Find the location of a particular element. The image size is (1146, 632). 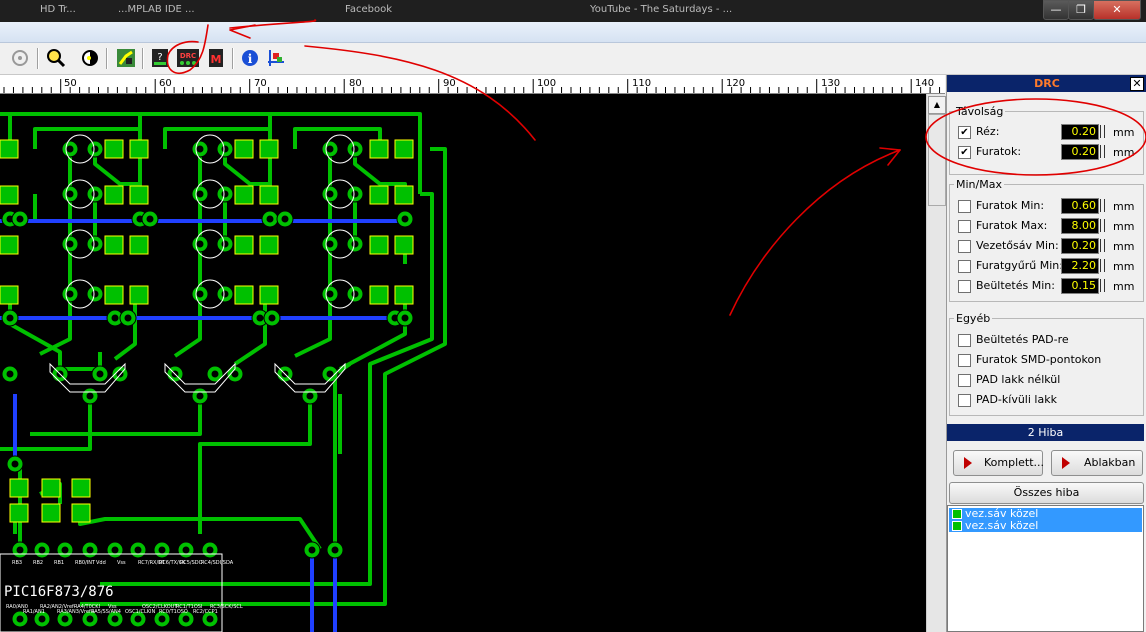

hole-clearance-input: 0.20 is located at coordinates (1080, 152).